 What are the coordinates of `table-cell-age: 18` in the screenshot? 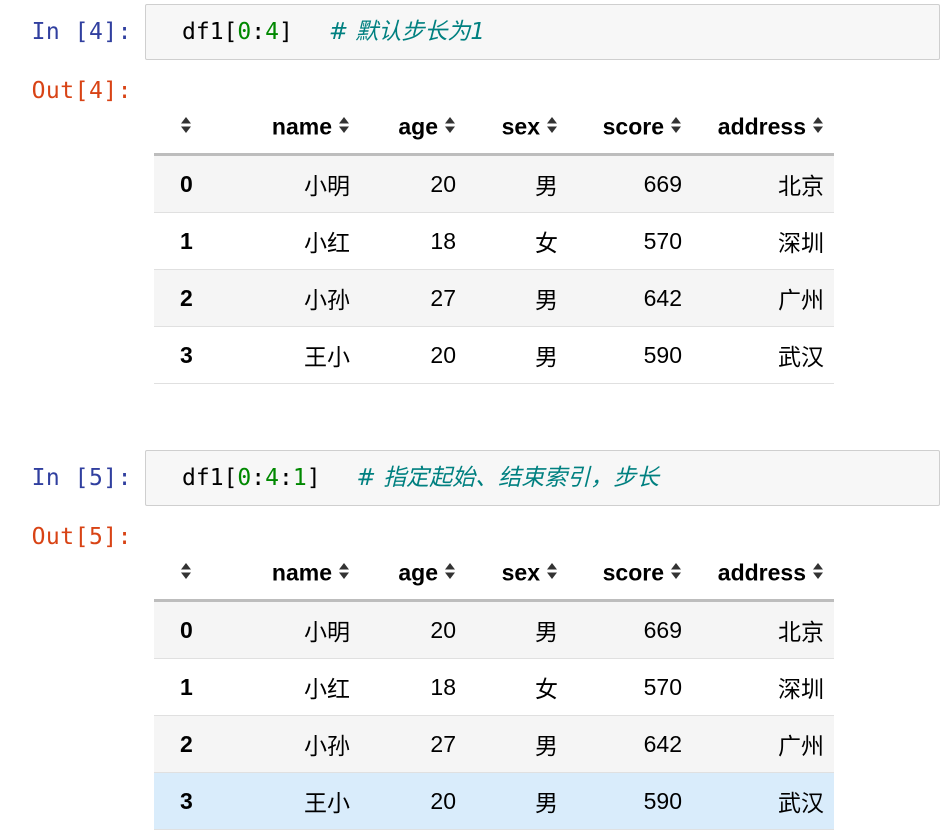 It's located at (443, 686).